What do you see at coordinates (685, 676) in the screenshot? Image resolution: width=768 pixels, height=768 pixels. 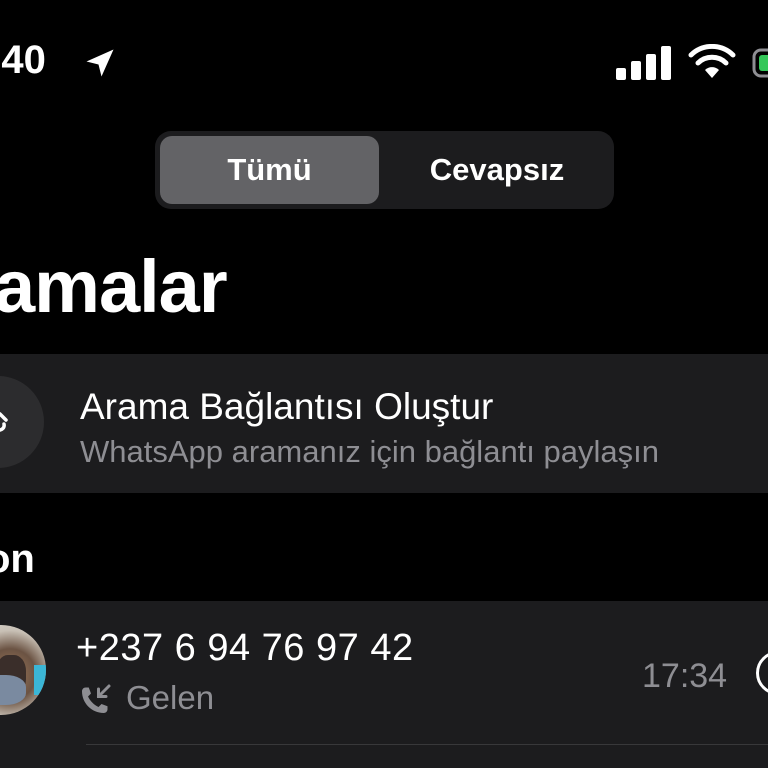 I see `call-timestamp: 17:34` at bounding box center [685, 676].